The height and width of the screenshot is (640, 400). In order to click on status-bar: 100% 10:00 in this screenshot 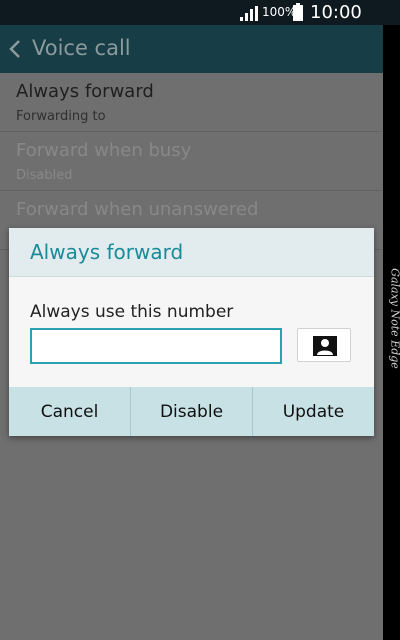, I will do `click(200, 12)`.